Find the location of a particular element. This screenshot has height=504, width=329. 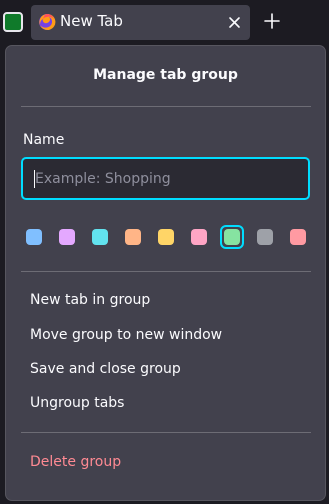

color-picker is located at coordinates (165, 237).